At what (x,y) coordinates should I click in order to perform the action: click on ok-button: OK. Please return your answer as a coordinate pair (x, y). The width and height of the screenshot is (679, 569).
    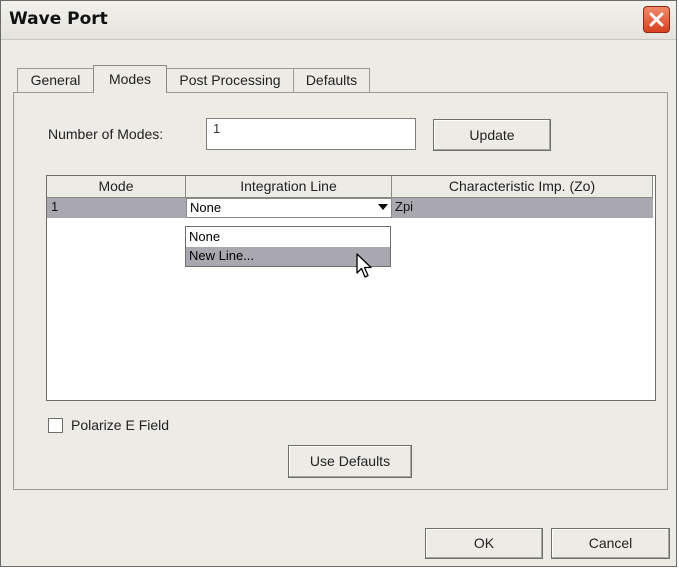
    Looking at the image, I should click on (484, 543).